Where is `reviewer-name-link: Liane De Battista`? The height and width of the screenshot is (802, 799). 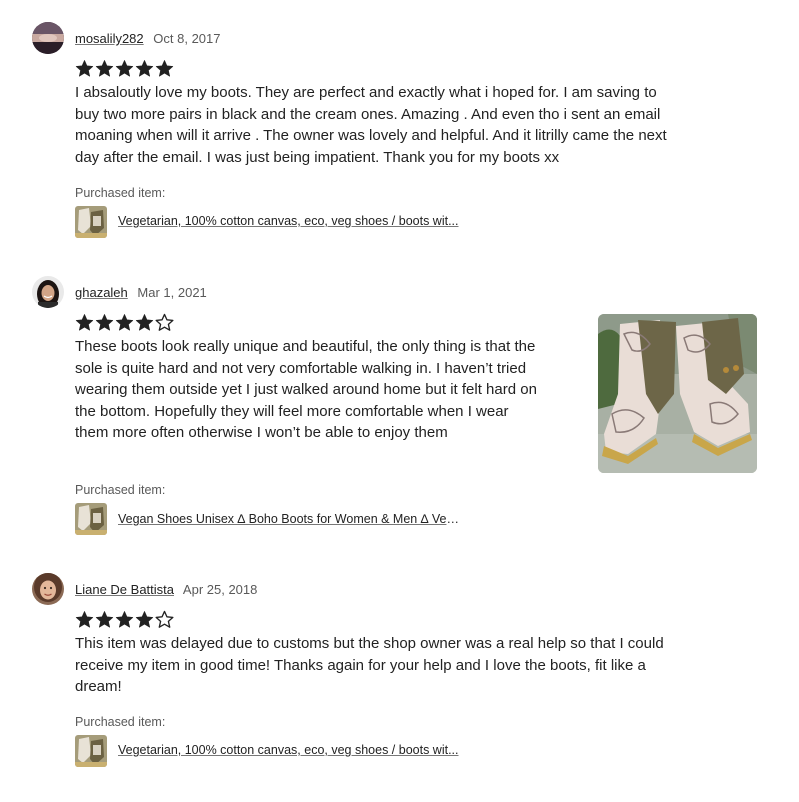 reviewer-name-link: Liane De Battista is located at coordinates (124, 589).